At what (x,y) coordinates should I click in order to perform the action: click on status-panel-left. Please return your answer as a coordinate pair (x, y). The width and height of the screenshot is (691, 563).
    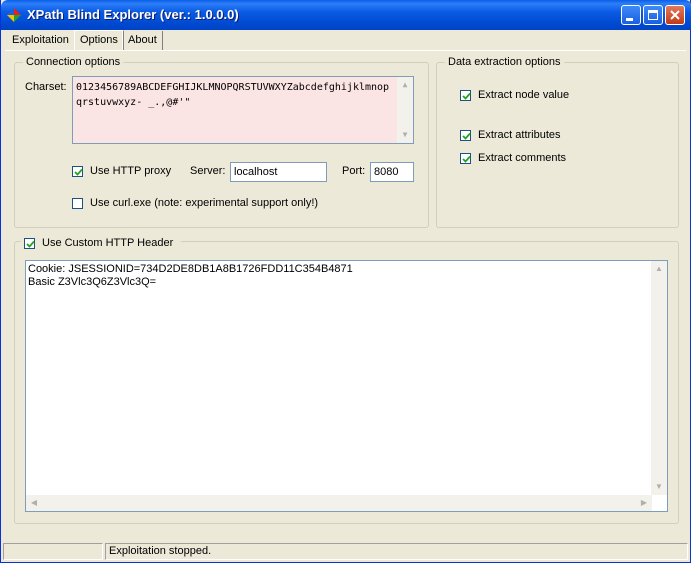
    Looking at the image, I should click on (53, 551).